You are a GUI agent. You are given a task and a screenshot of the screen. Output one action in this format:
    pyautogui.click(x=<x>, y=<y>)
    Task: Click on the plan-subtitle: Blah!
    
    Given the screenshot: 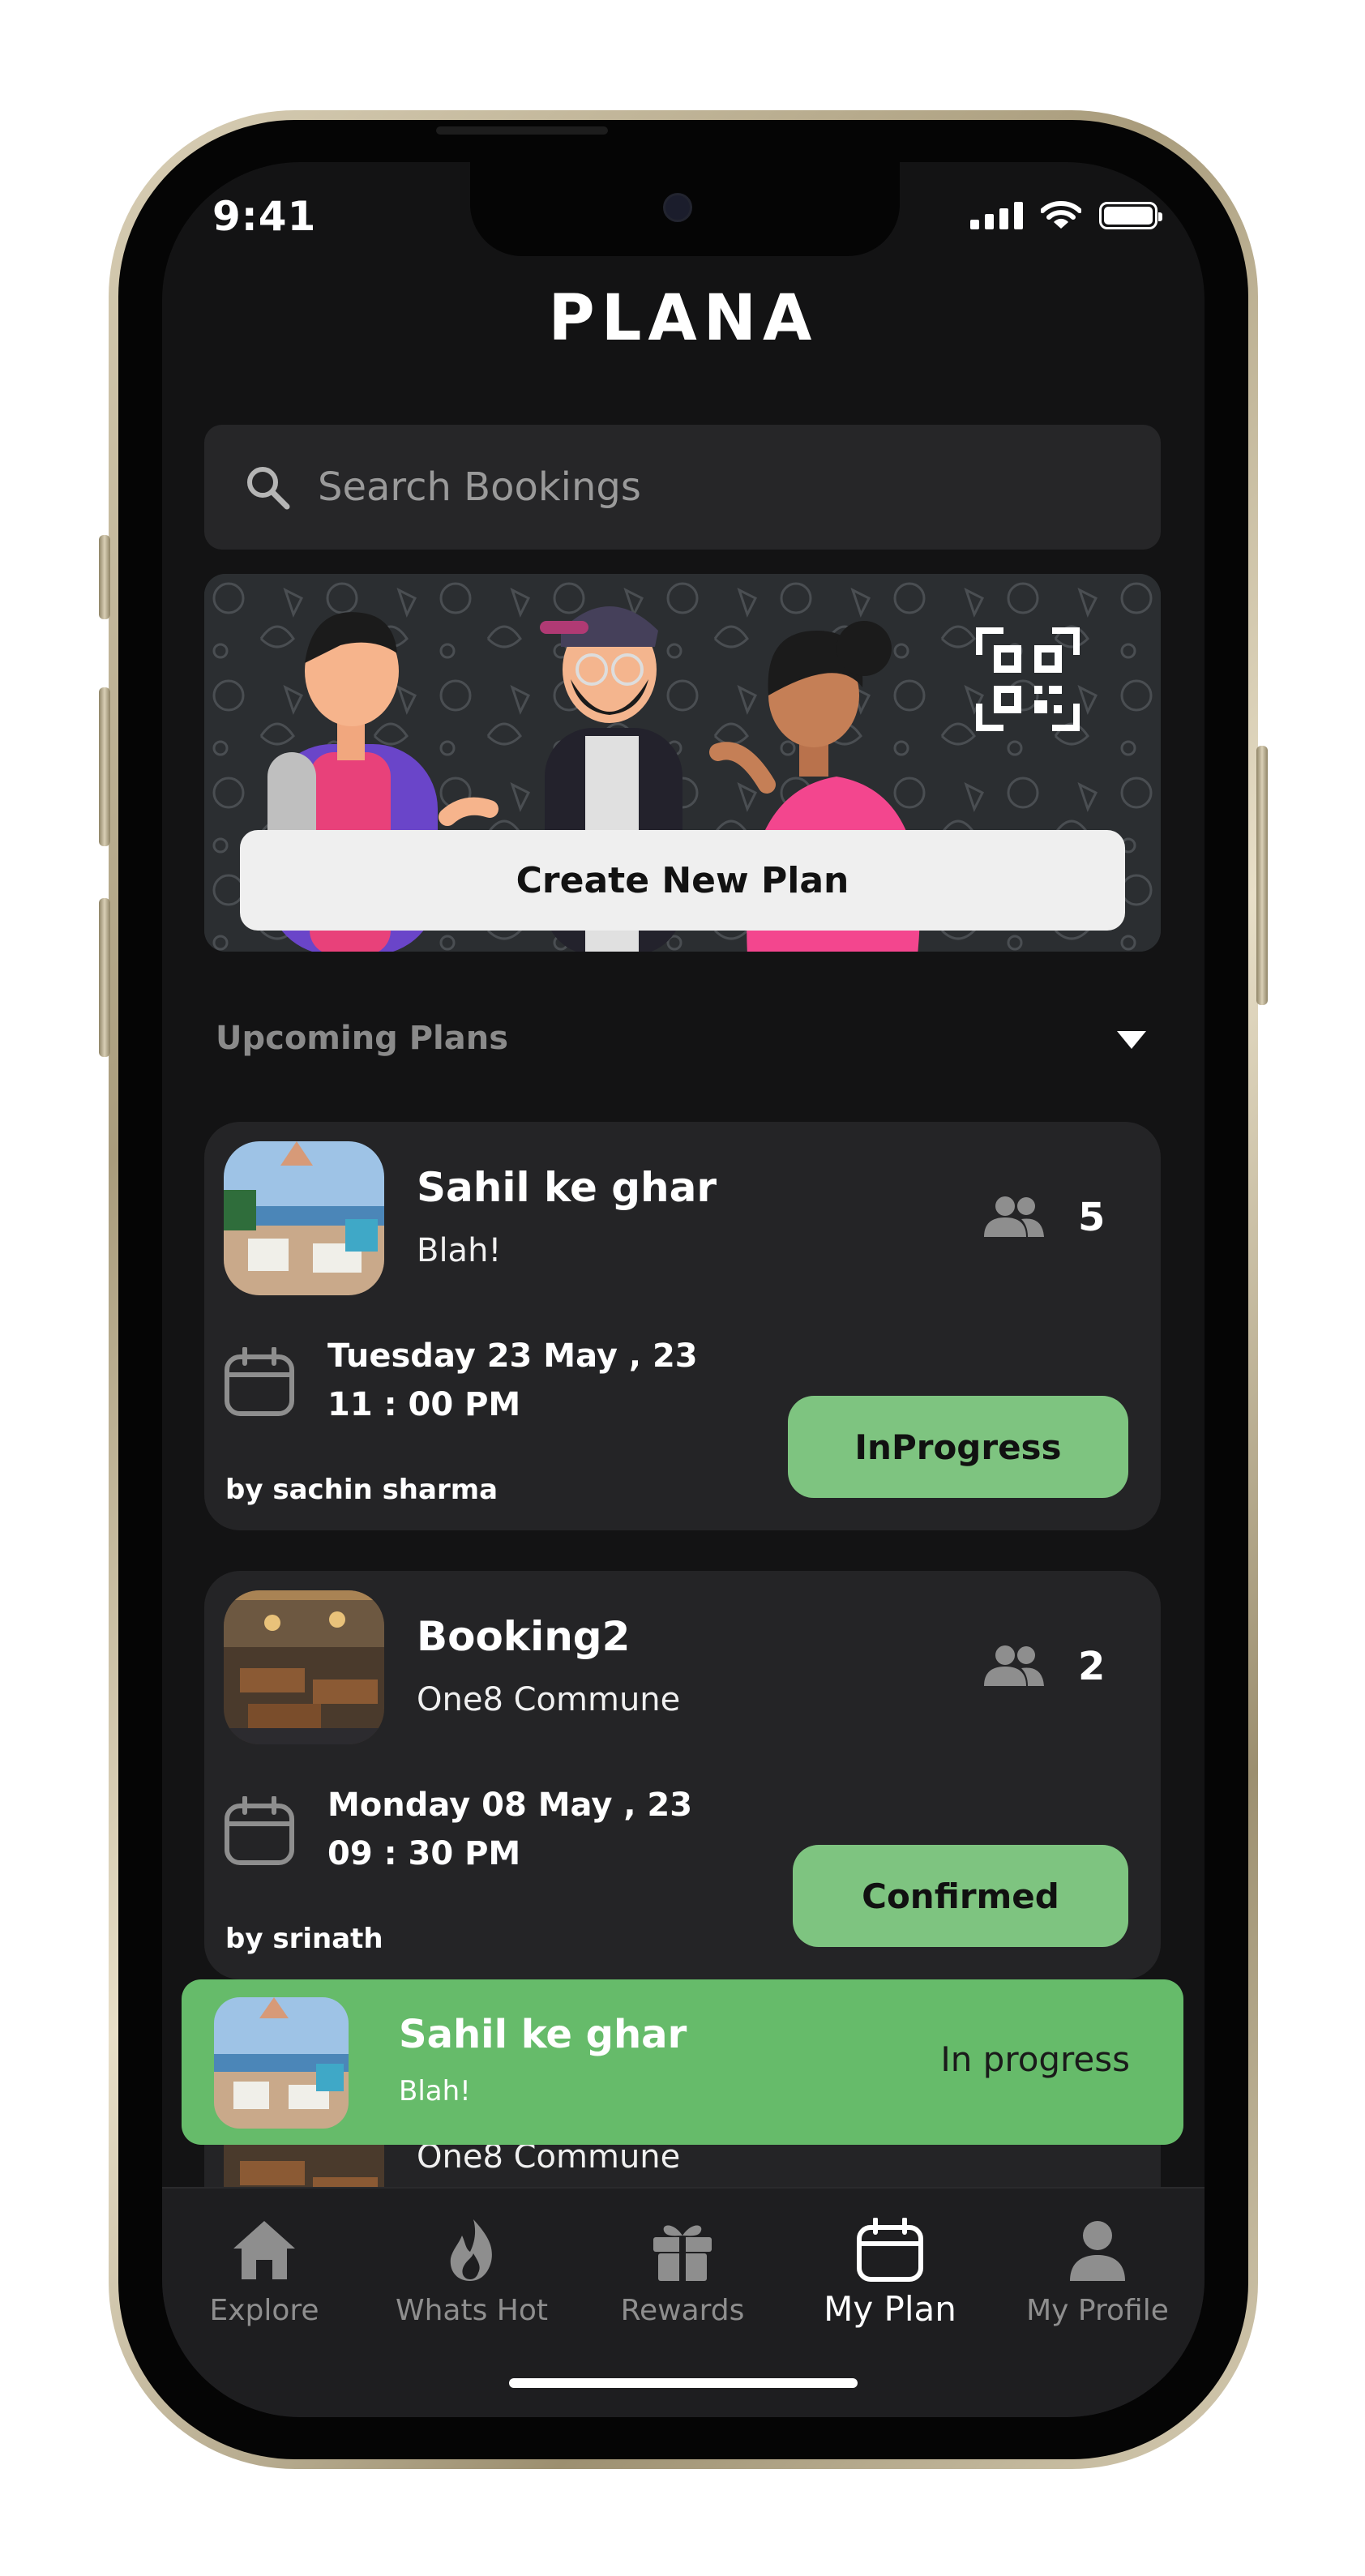 What is the action you would take?
    pyautogui.click(x=460, y=1250)
    